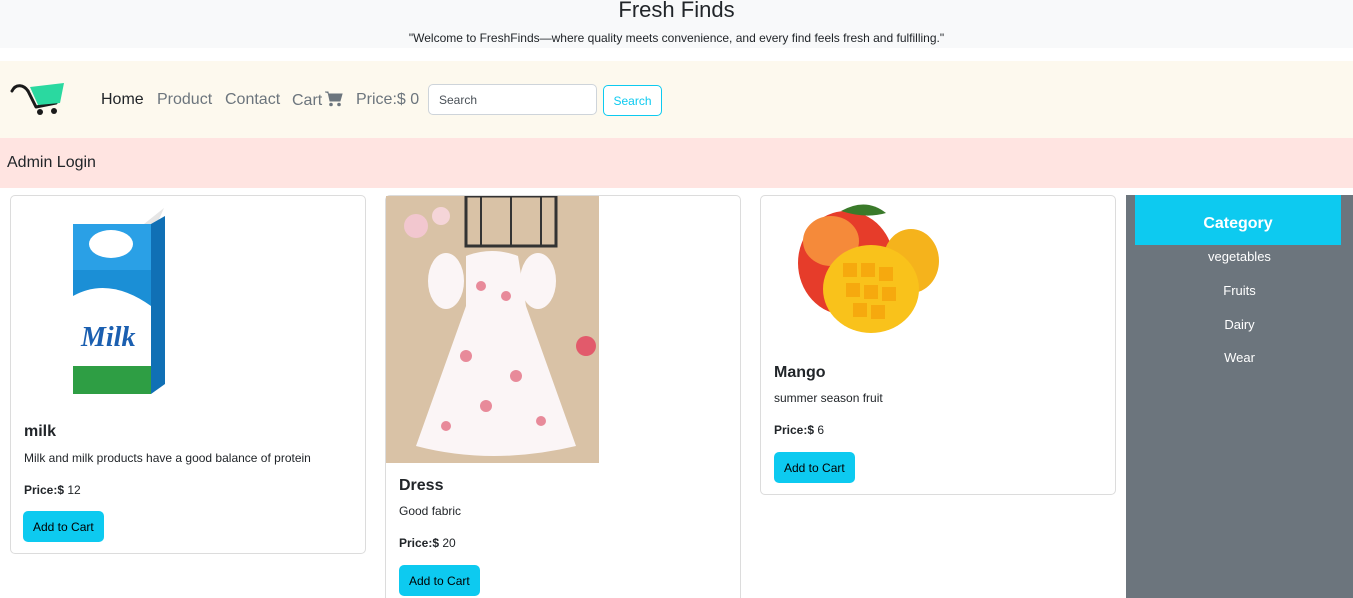 The height and width of the screenshot is (598, 1353). I want to click on category-item-wear: Wear, so click(1239, 357).